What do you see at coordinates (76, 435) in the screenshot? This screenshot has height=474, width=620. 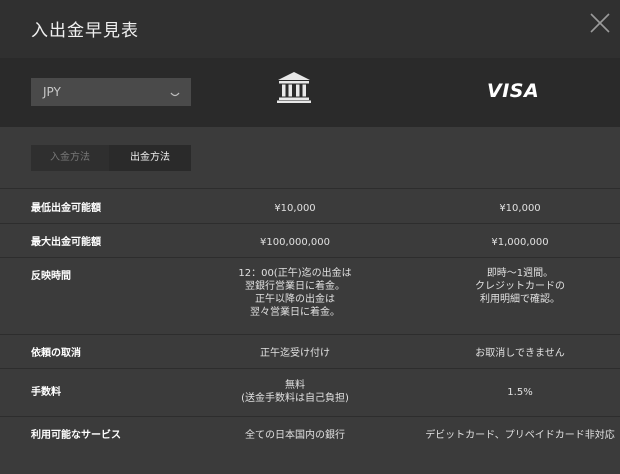 I see `row-label: 利用可能なサービス` at bounding box center [76, 435].